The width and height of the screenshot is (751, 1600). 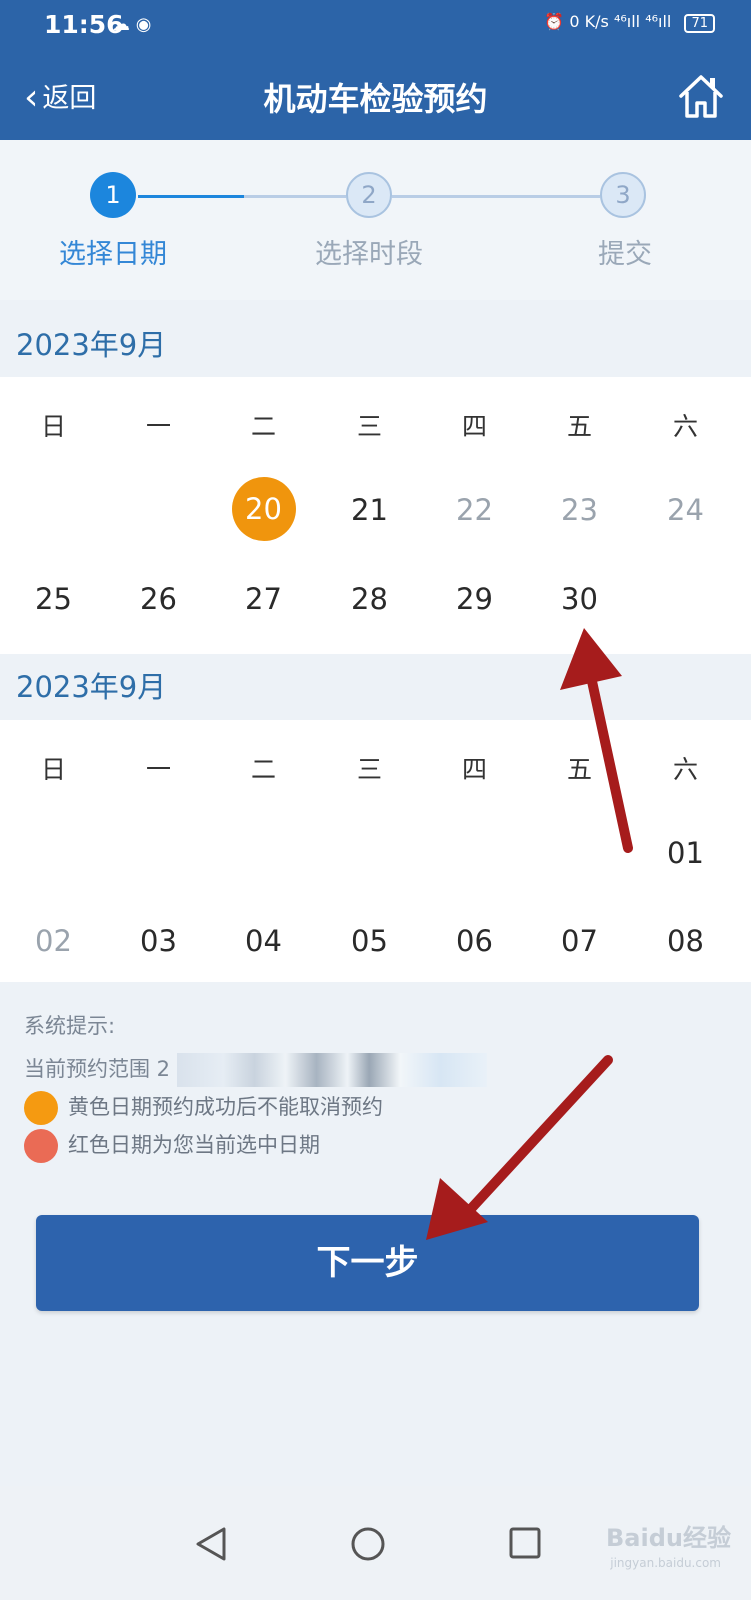 I want to click on watermark-logo: Baidu经验, so click(x=668, y=1538).